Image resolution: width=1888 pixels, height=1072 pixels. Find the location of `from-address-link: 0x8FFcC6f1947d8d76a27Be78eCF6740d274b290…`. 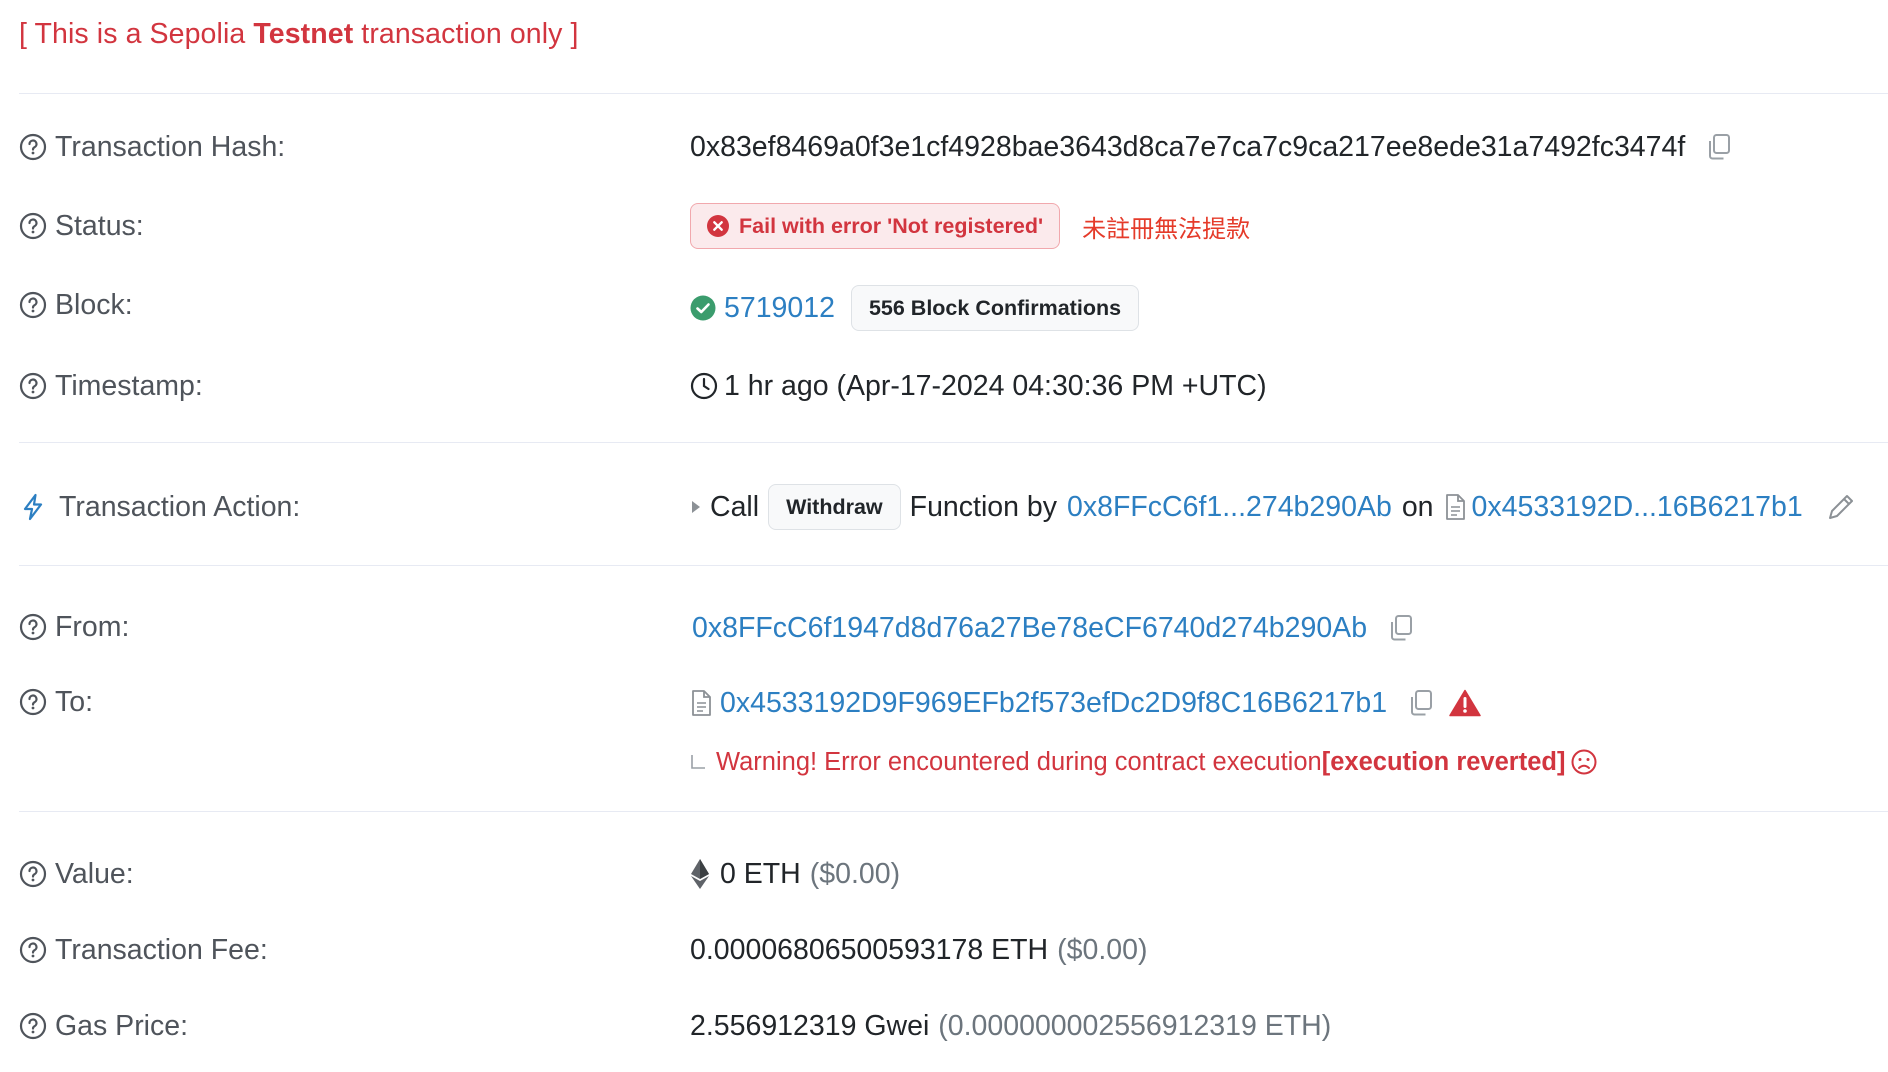

from-address-link: 0x8FFcC6f1947d8d76a27Be78eCF6740d274b290… is located at coordinates (1029, 628).